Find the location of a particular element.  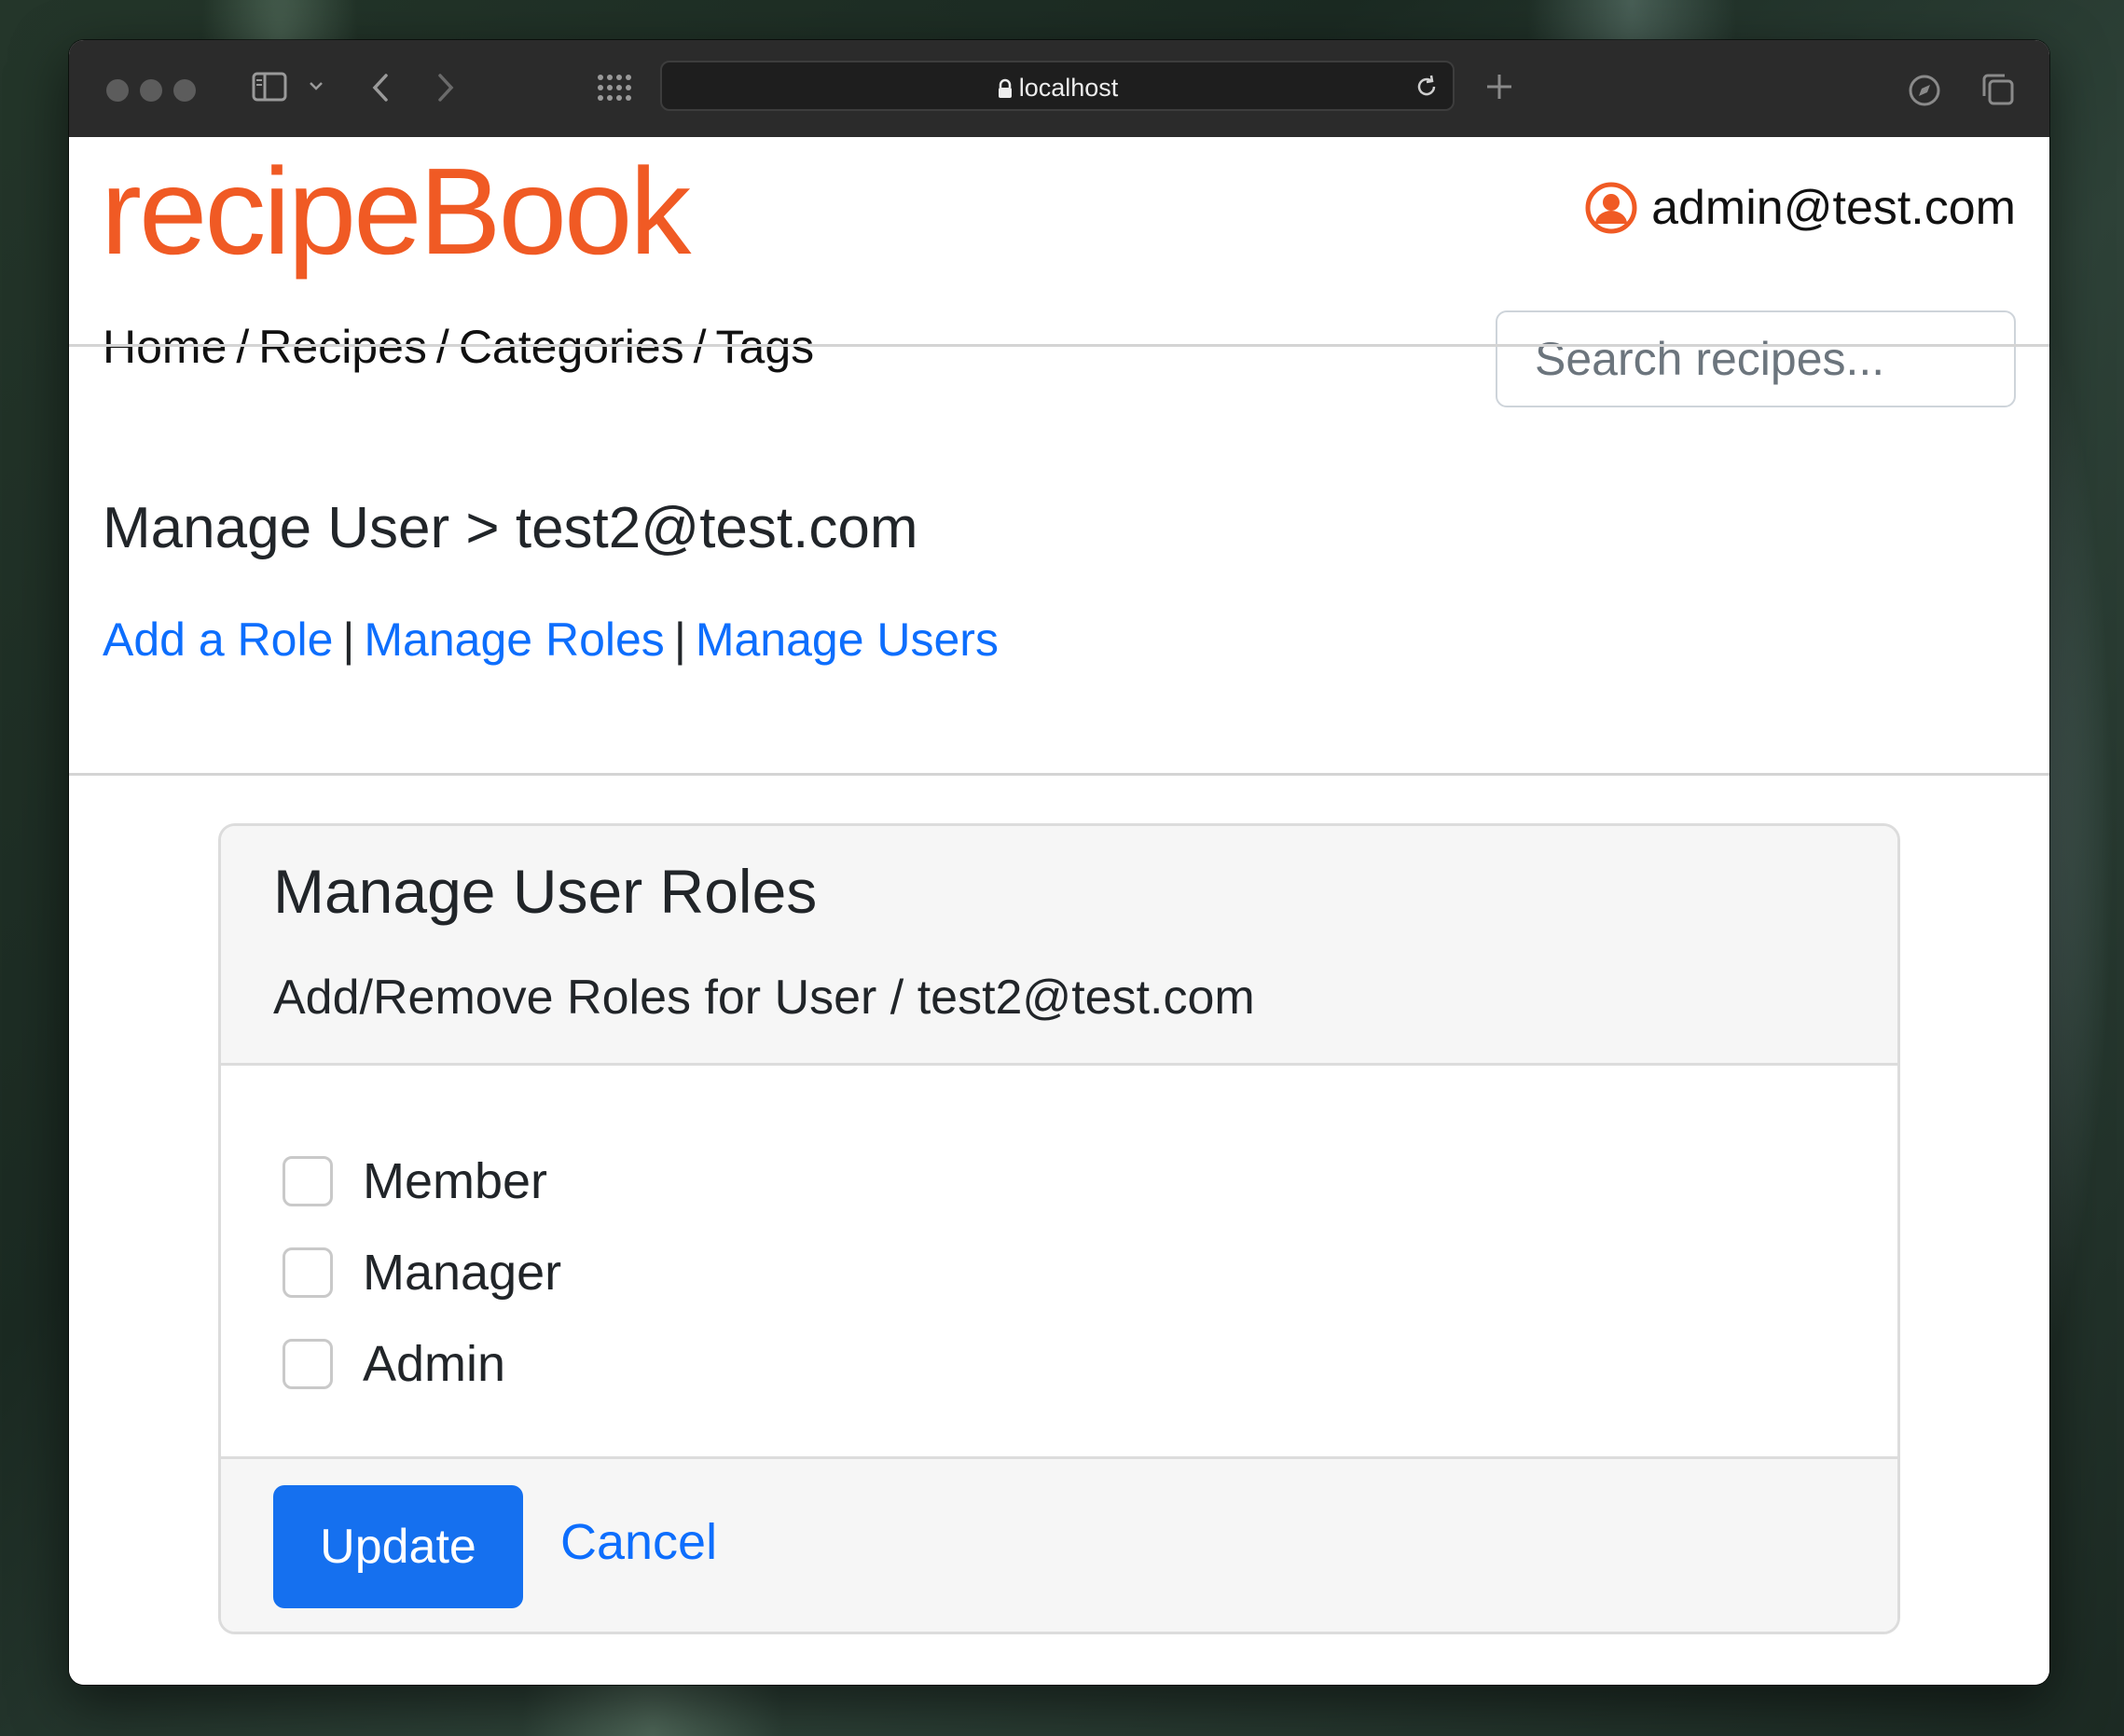

role-label-admin: Admin is located at coordinates (434, 1364).